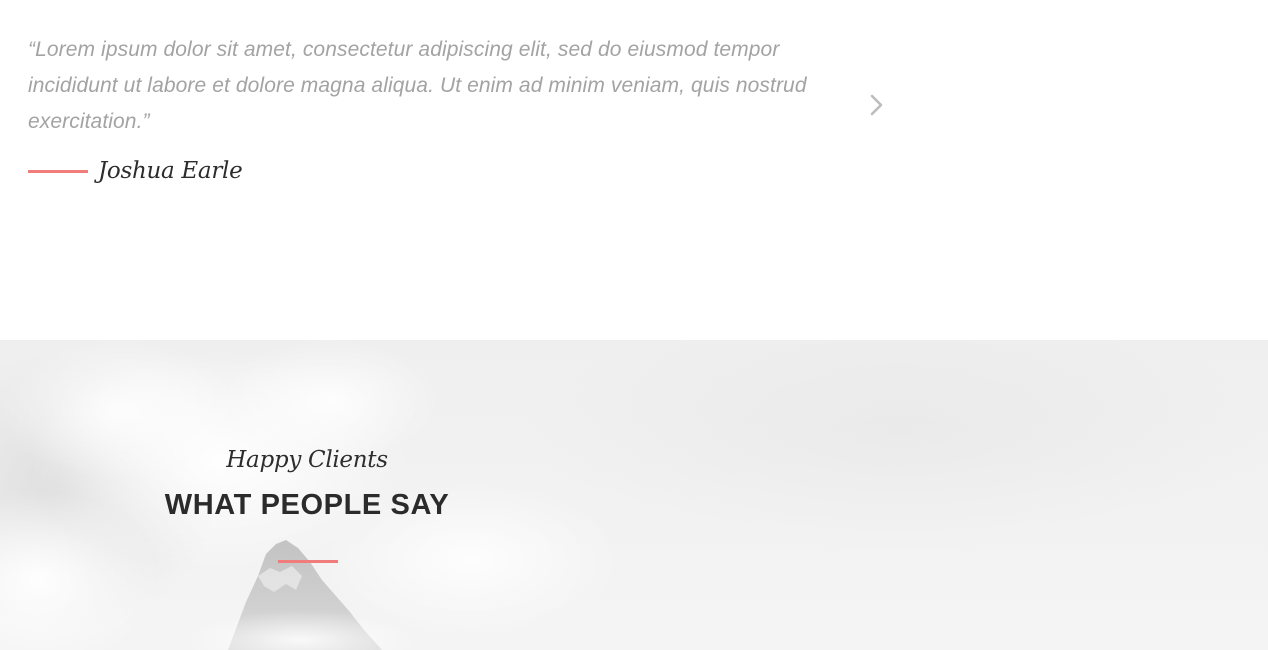 The height and width of the screenshot is (650, 1268). Describe the element at coordinates (308, 561) in the screenshot. I see `section-divider` at that location.